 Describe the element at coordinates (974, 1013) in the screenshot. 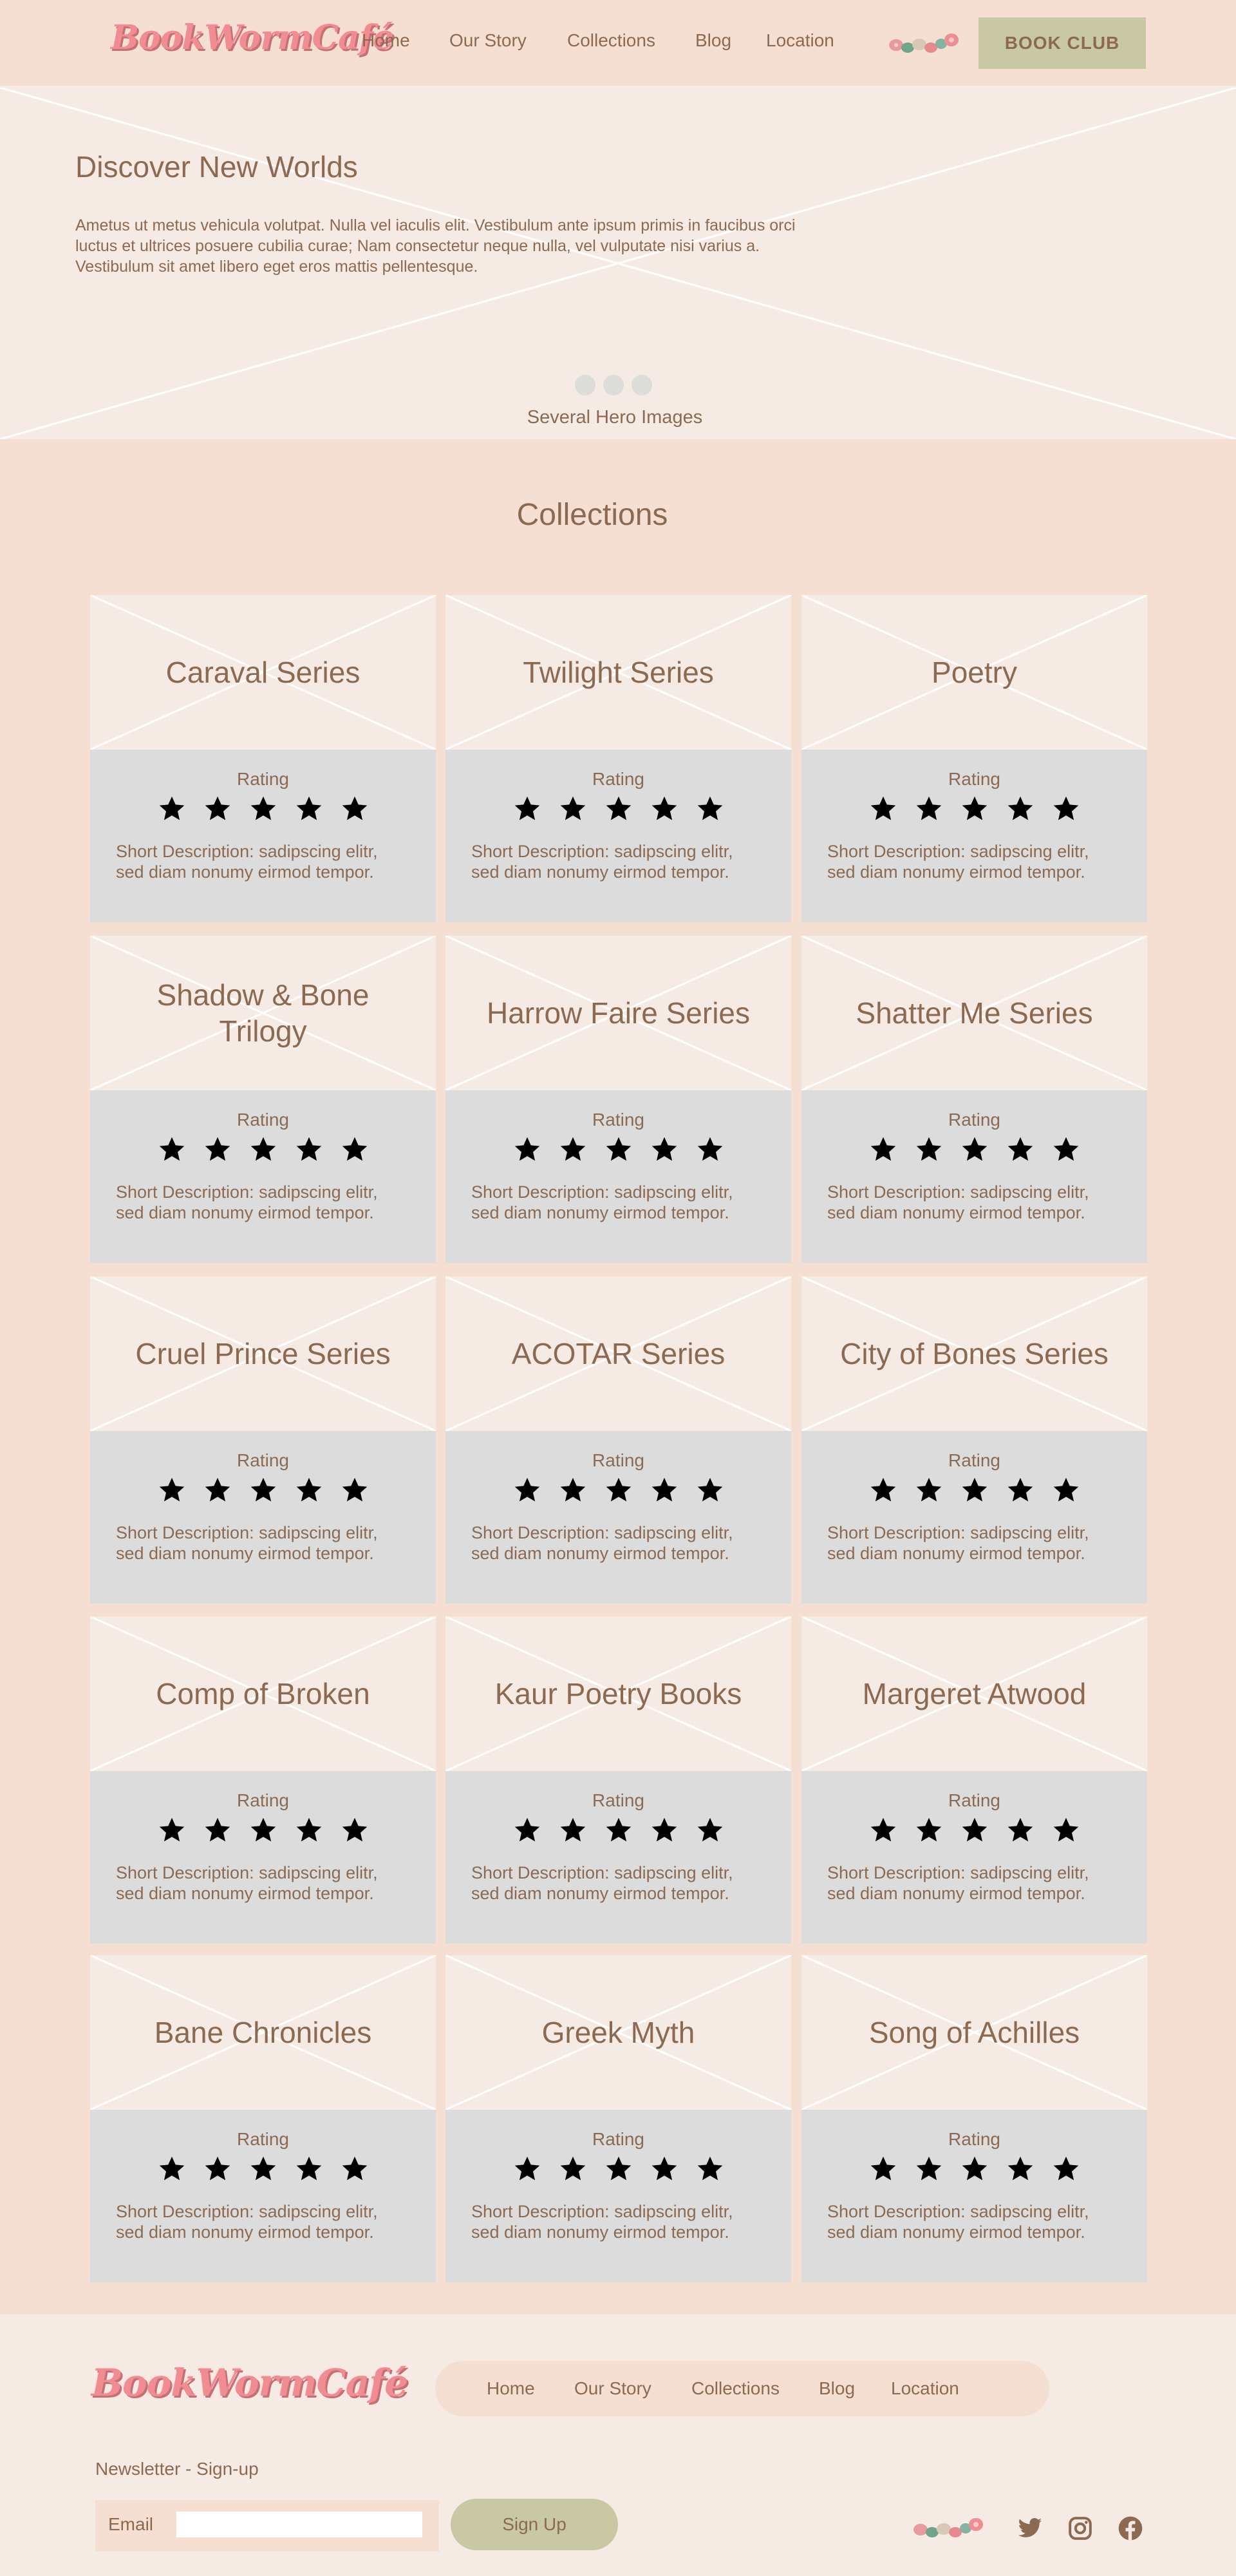

I see `collection-image-placeholder: Shatter Me Series` at that location.